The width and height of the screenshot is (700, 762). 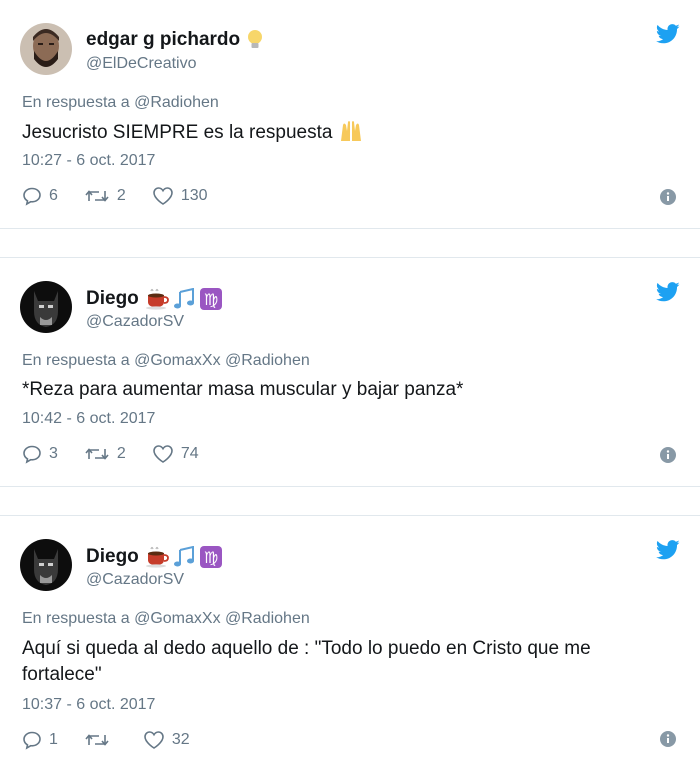 I want to click on retweet-button, so click(x=100, y=740).